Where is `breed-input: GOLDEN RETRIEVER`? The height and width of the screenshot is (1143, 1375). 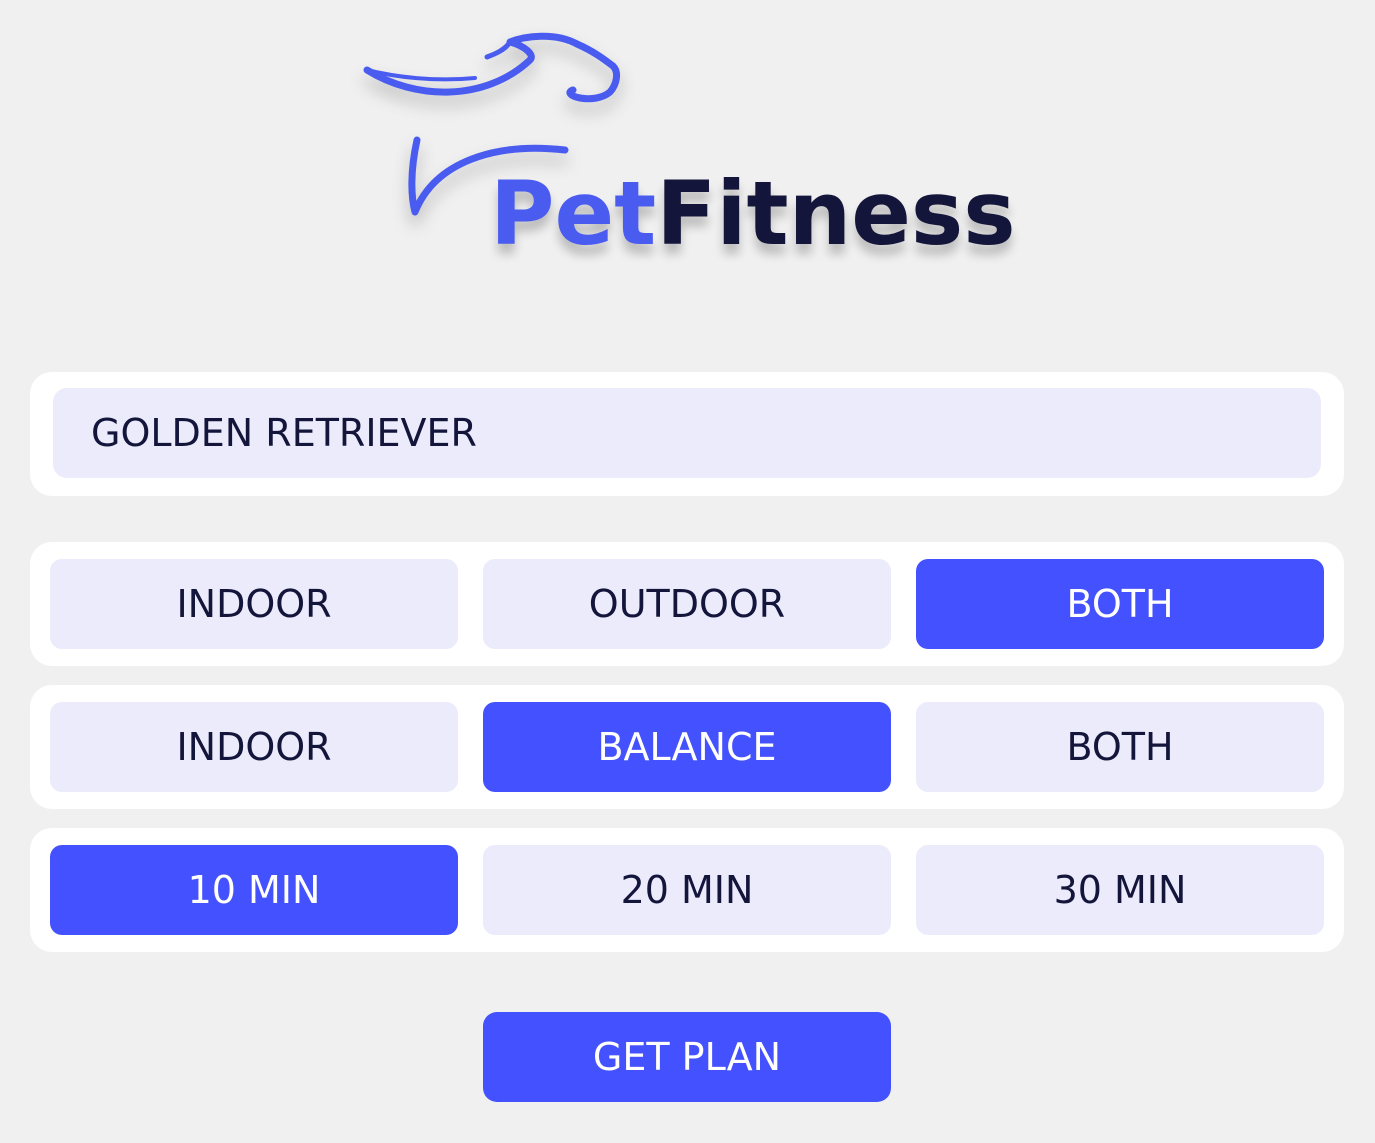
breed-input: GOLDEN RETRIEVER is located at coordinates (687, 433).